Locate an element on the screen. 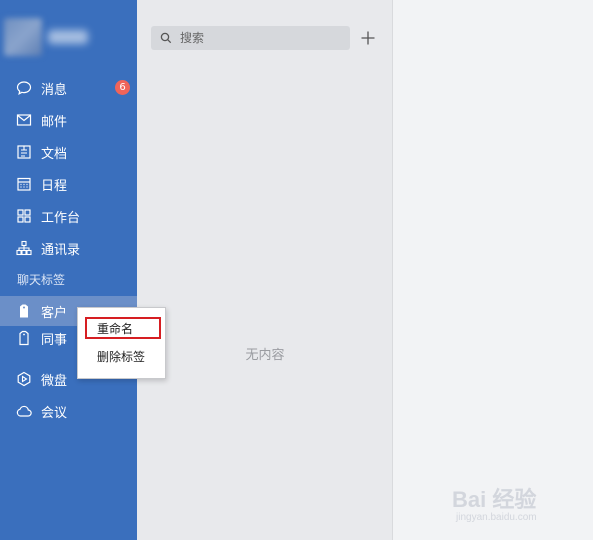 Image resolution: width=593 pixels, height=540 pixels. add-button is located at coordinates (368, 38).